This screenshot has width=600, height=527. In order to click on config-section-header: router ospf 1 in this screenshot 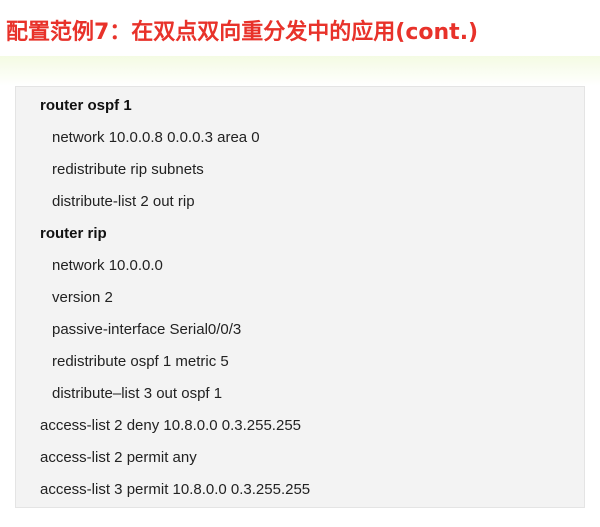, I will do `click(86, 105)`.